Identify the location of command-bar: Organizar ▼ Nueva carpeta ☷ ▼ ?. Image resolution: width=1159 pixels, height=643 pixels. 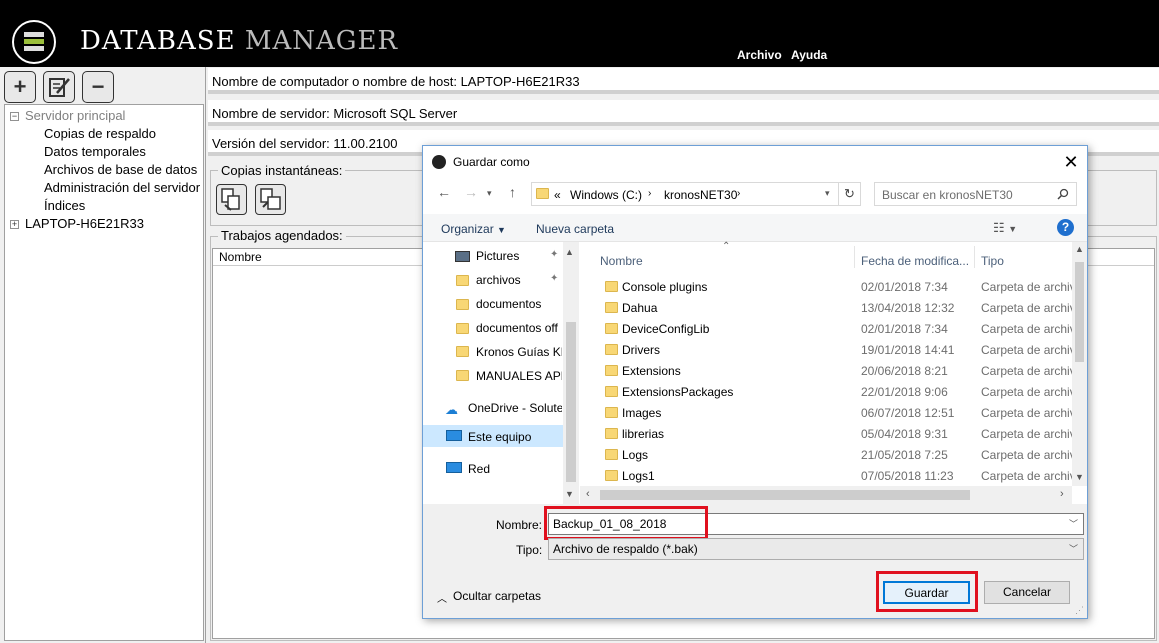
(755, 228).